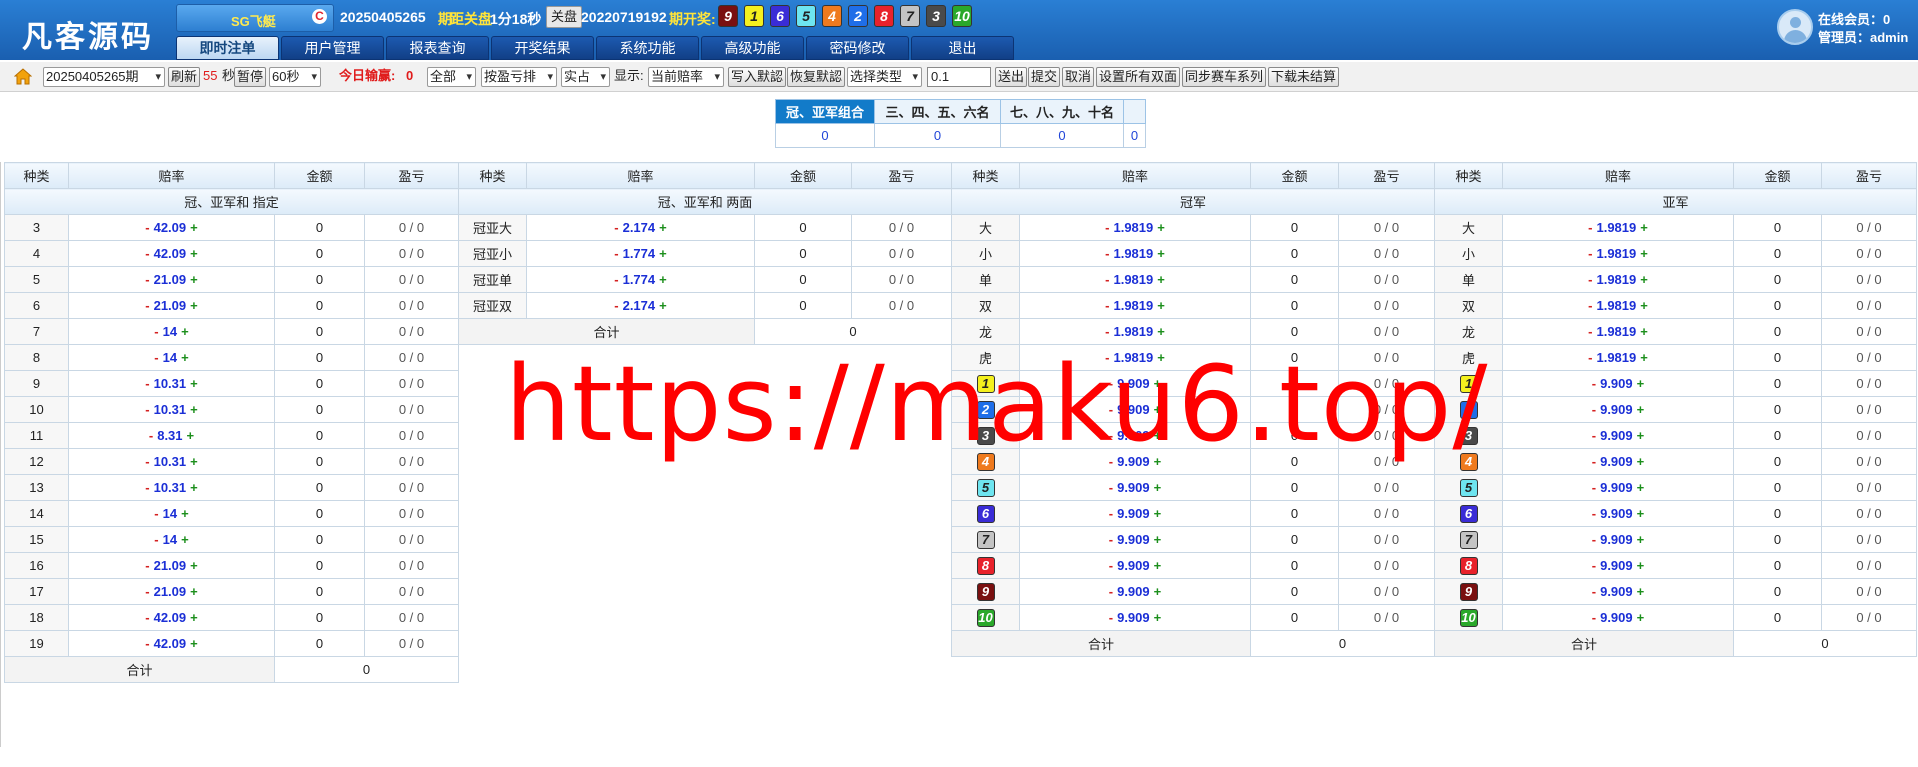 This screenshot has height=767, width=1918. What do you see at coordinates (451, 77) in the screenshot?
I see `filter-all-select: 全部` at bounding box center [451, 77].